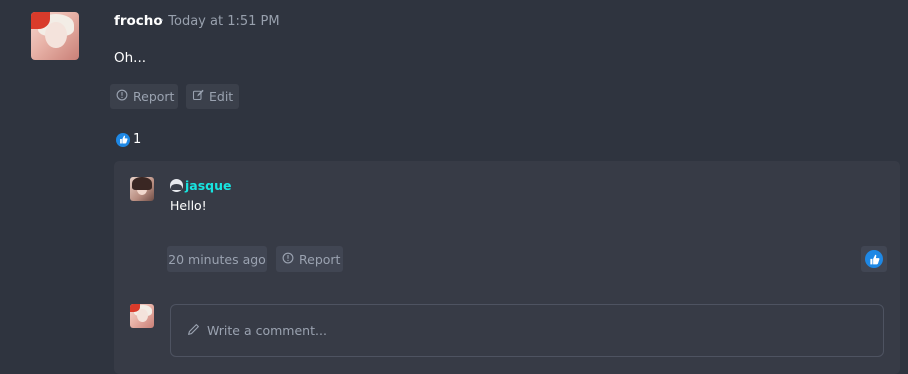 The height and width of the screenshot is (374, 908). Describe the element at coordinates (55, 36) in the screenshot. I see `author-avatar` at that location.